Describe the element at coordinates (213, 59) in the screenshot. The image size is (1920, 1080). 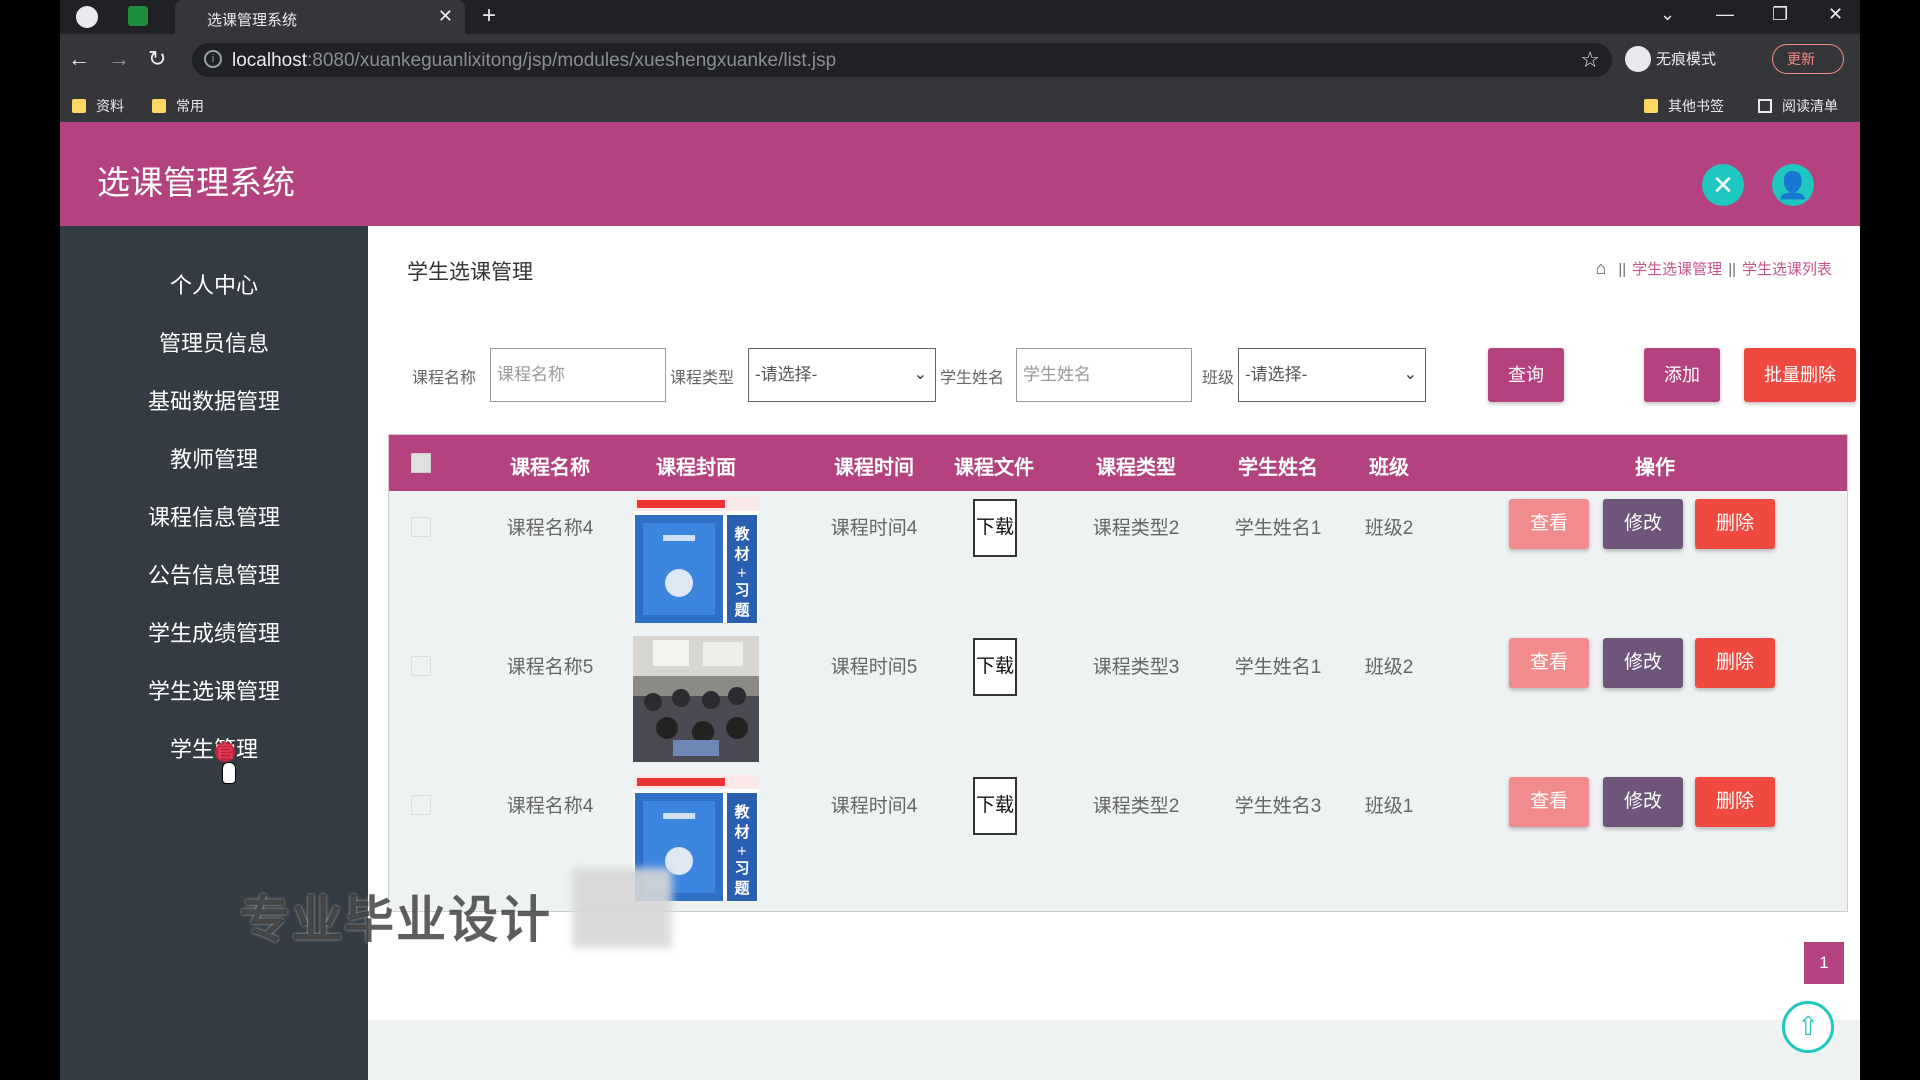
I see `site-info-icon: i` at that location.